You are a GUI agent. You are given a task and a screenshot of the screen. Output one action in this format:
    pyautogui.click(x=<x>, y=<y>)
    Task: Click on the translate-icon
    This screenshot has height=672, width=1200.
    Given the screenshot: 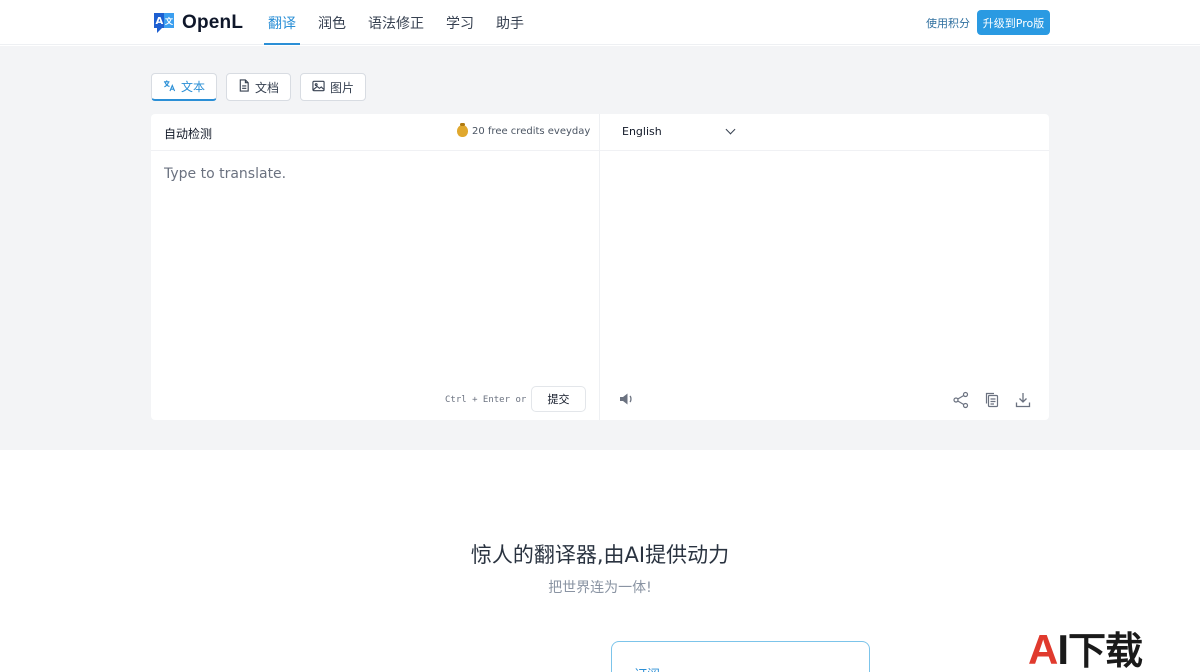 What is the action you would take?
    pyautogui.click(x=169, y=87)
    